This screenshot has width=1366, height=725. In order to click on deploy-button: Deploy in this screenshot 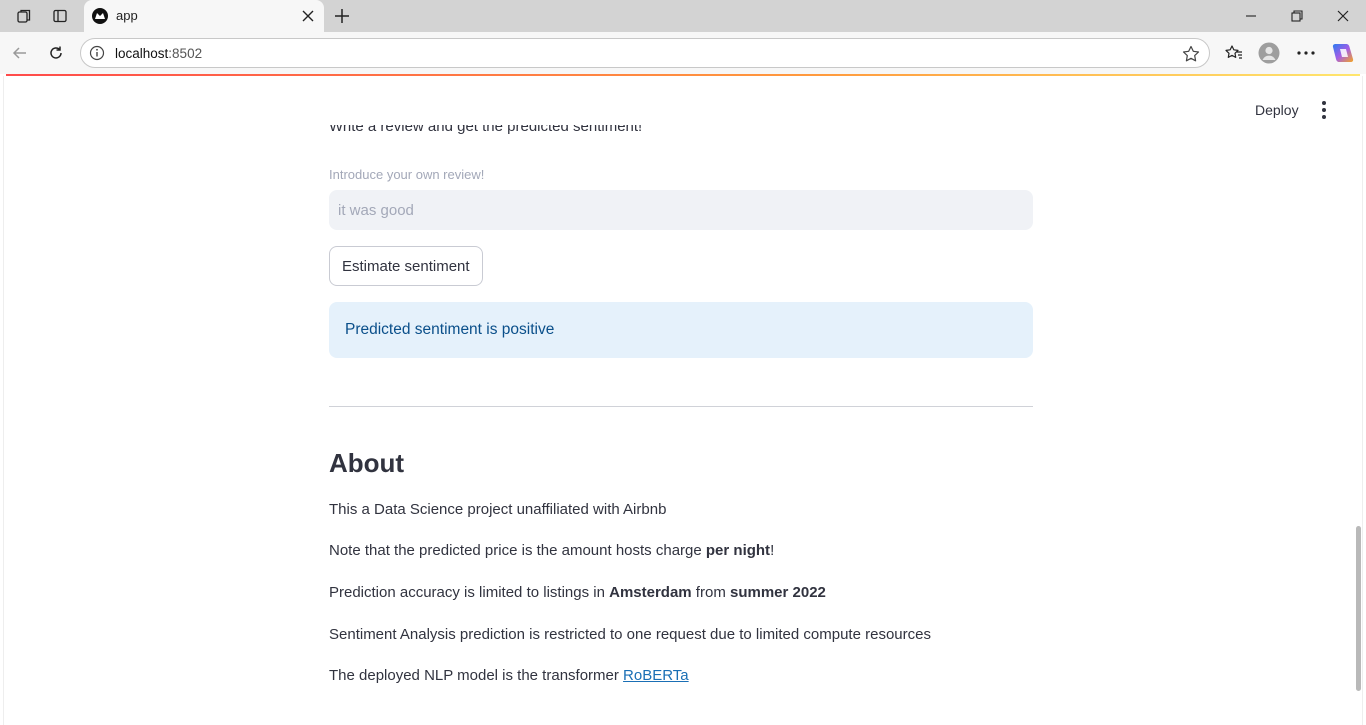, I will do `click(1277, 110)`.